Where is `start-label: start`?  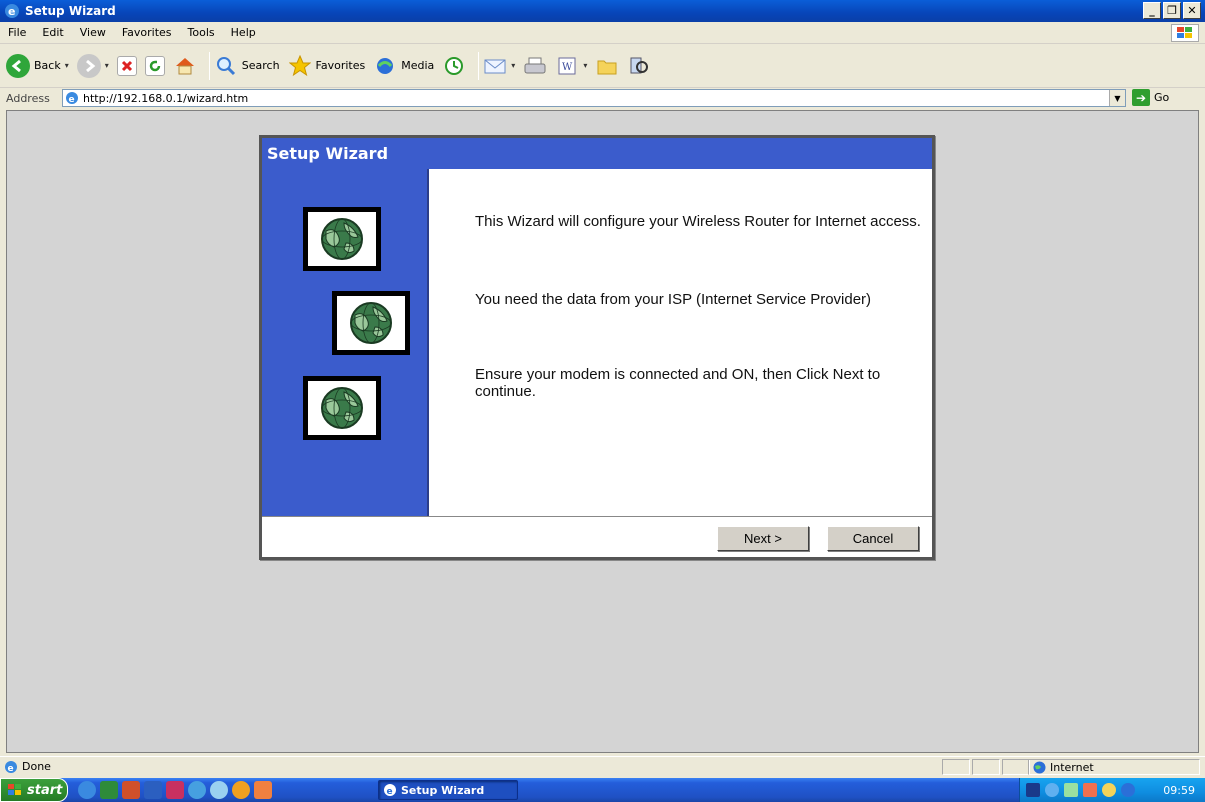
start-label: start is located at coordinates (45, 790).